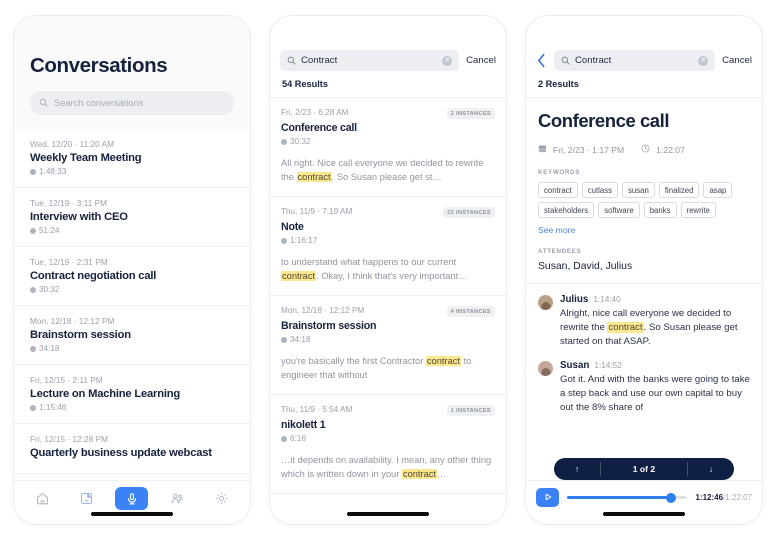 The width and height of the screenshot is (770, 540). I want to click on people-icon, so click(177, 498).